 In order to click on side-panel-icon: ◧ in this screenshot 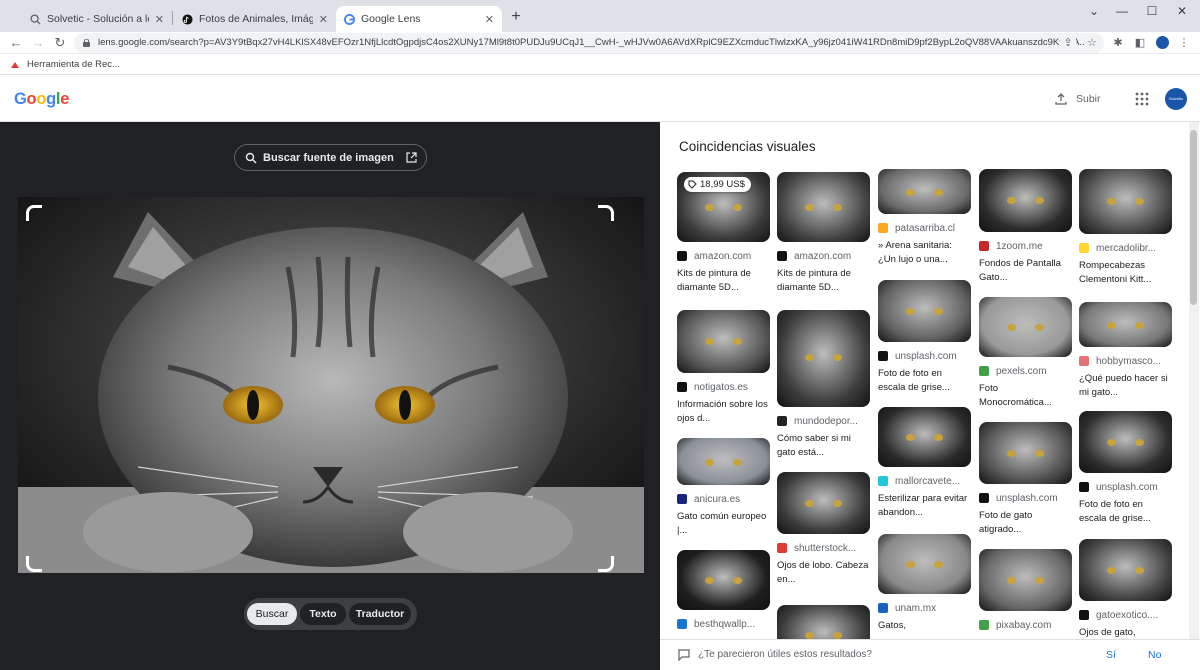, I will do `click(1140, 43)`.